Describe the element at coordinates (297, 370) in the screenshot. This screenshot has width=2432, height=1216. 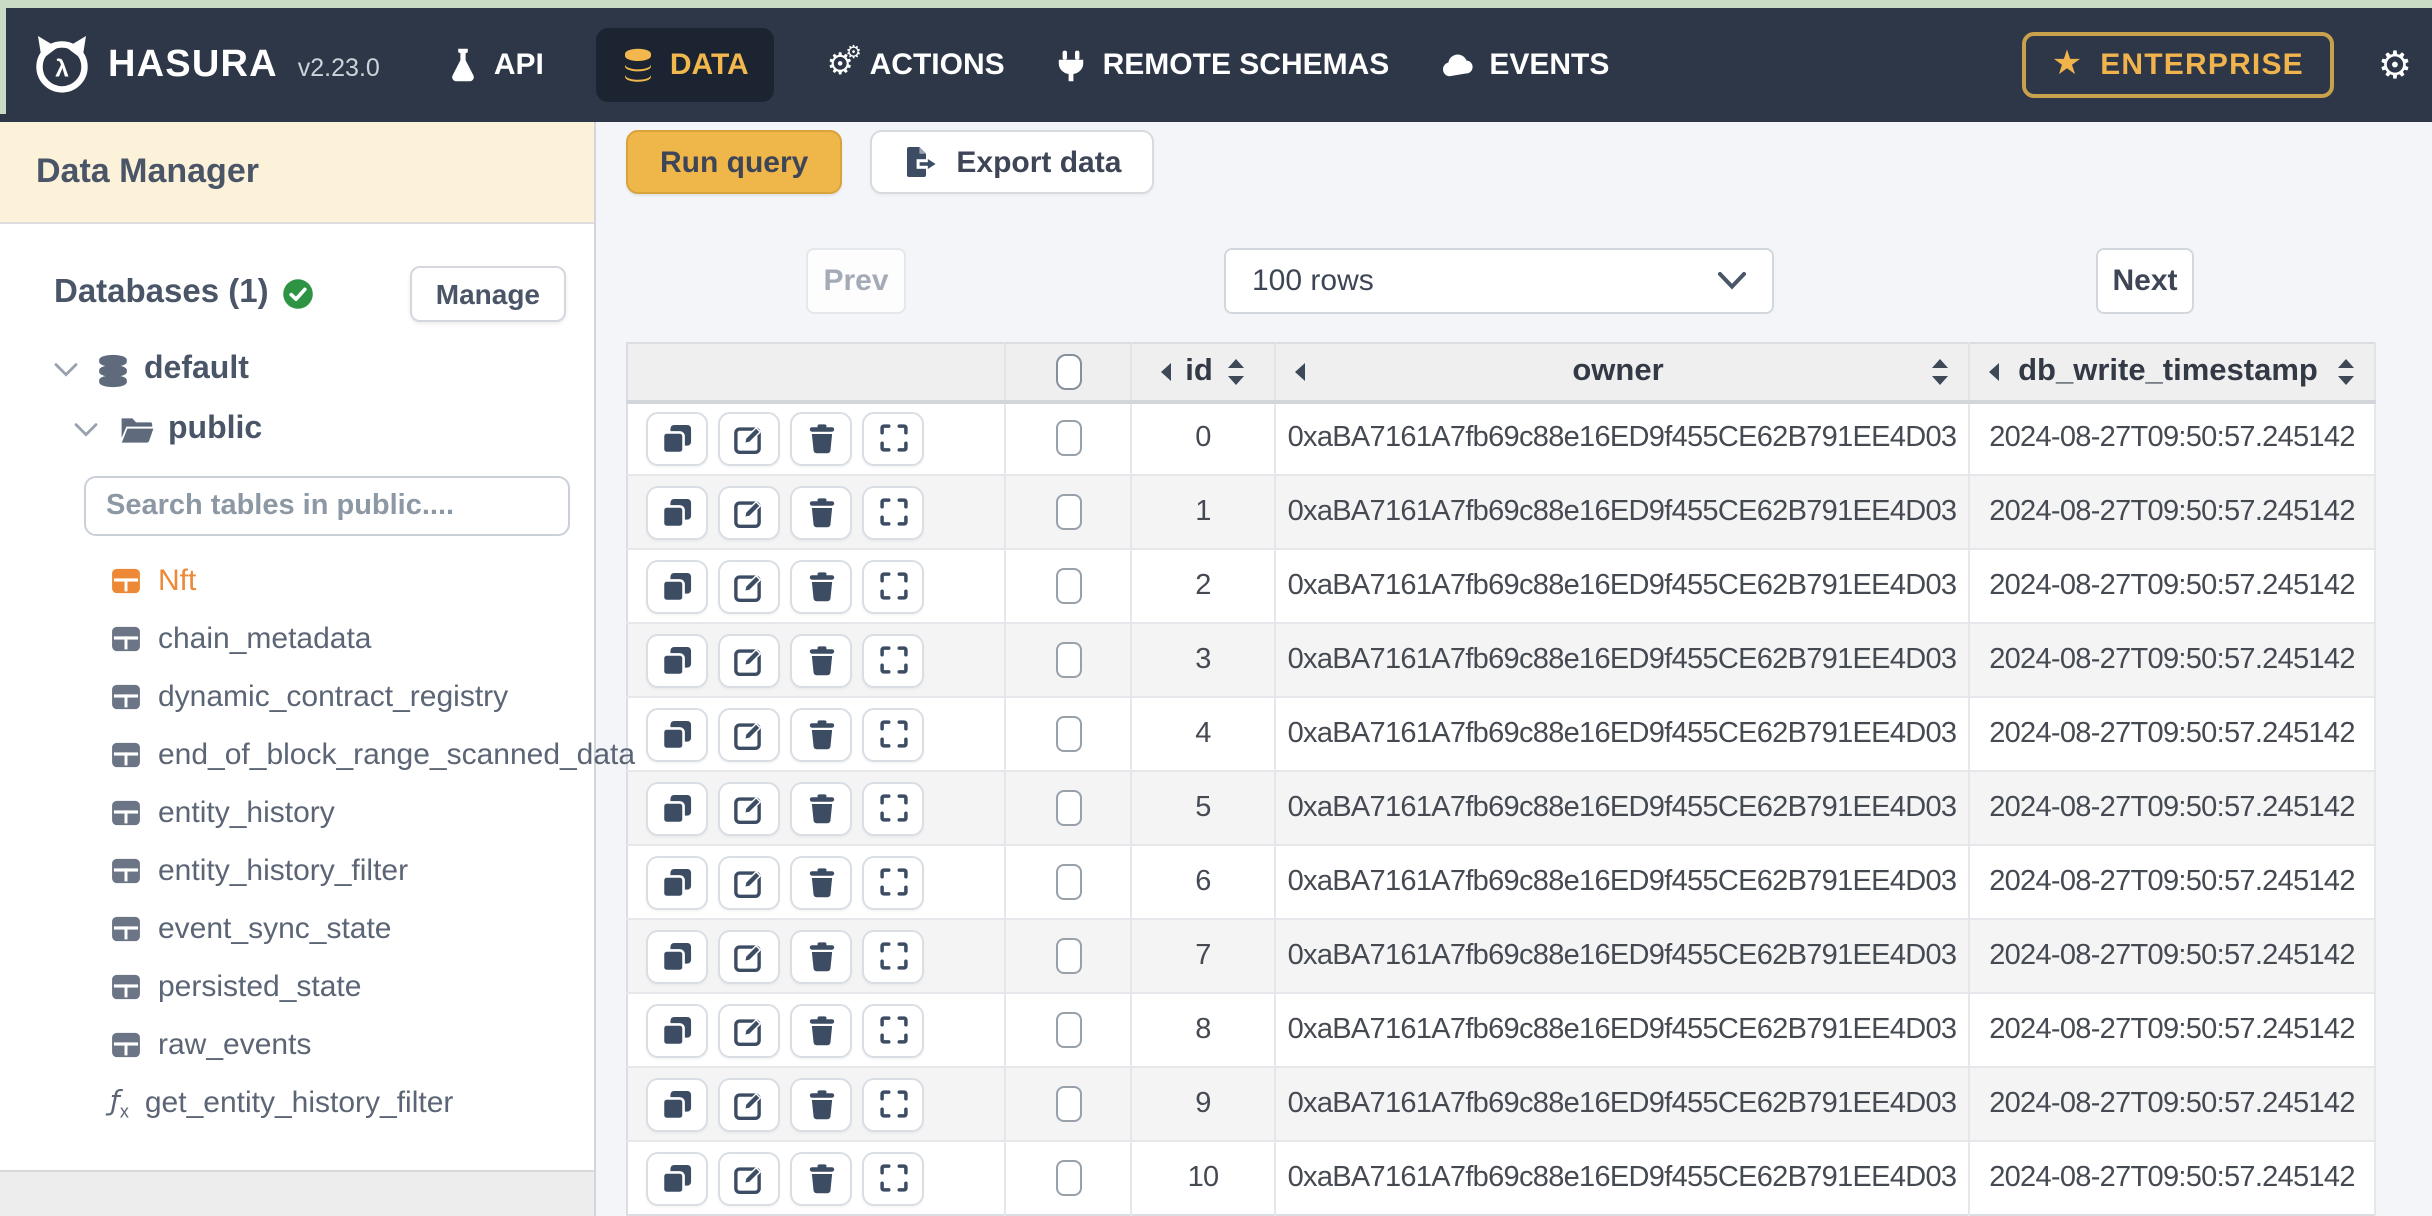
I see `tree-item-database-default: default` at that location.